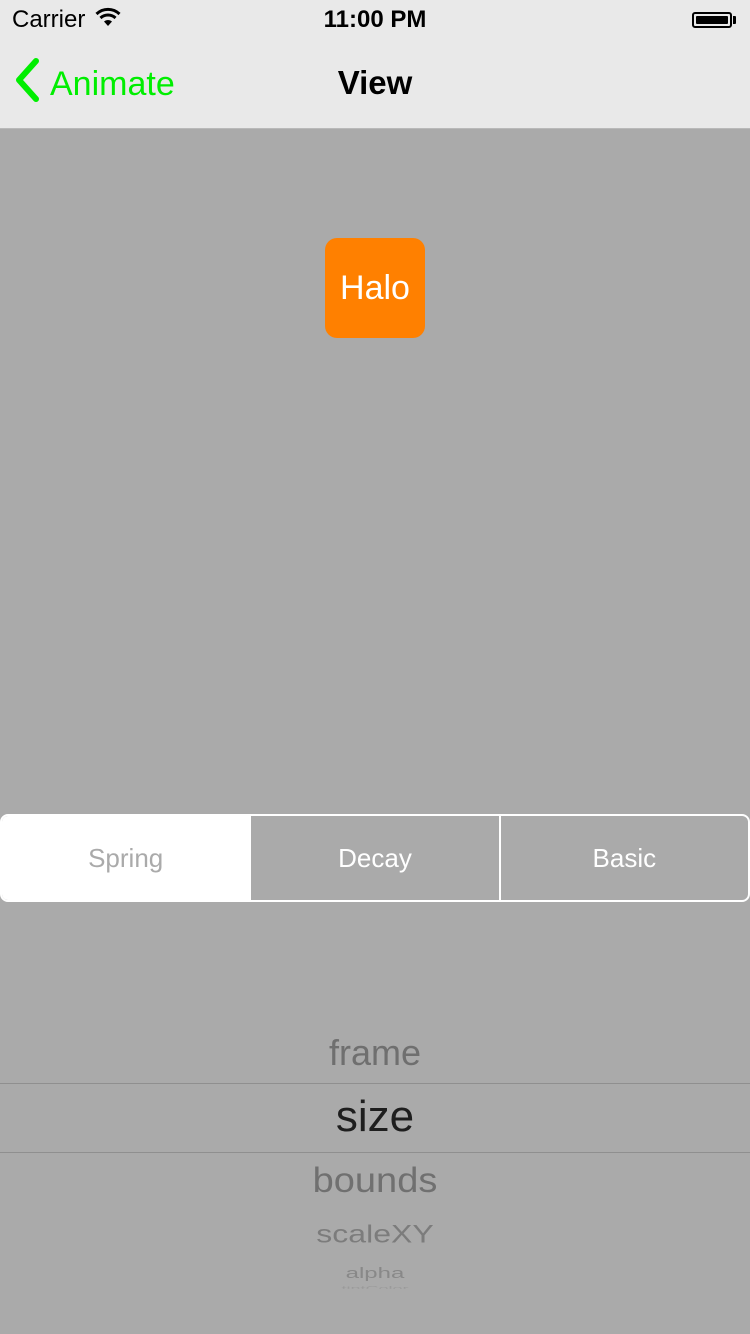  I want to click on picker-item-alpha: alpha, so click(375, 1274).